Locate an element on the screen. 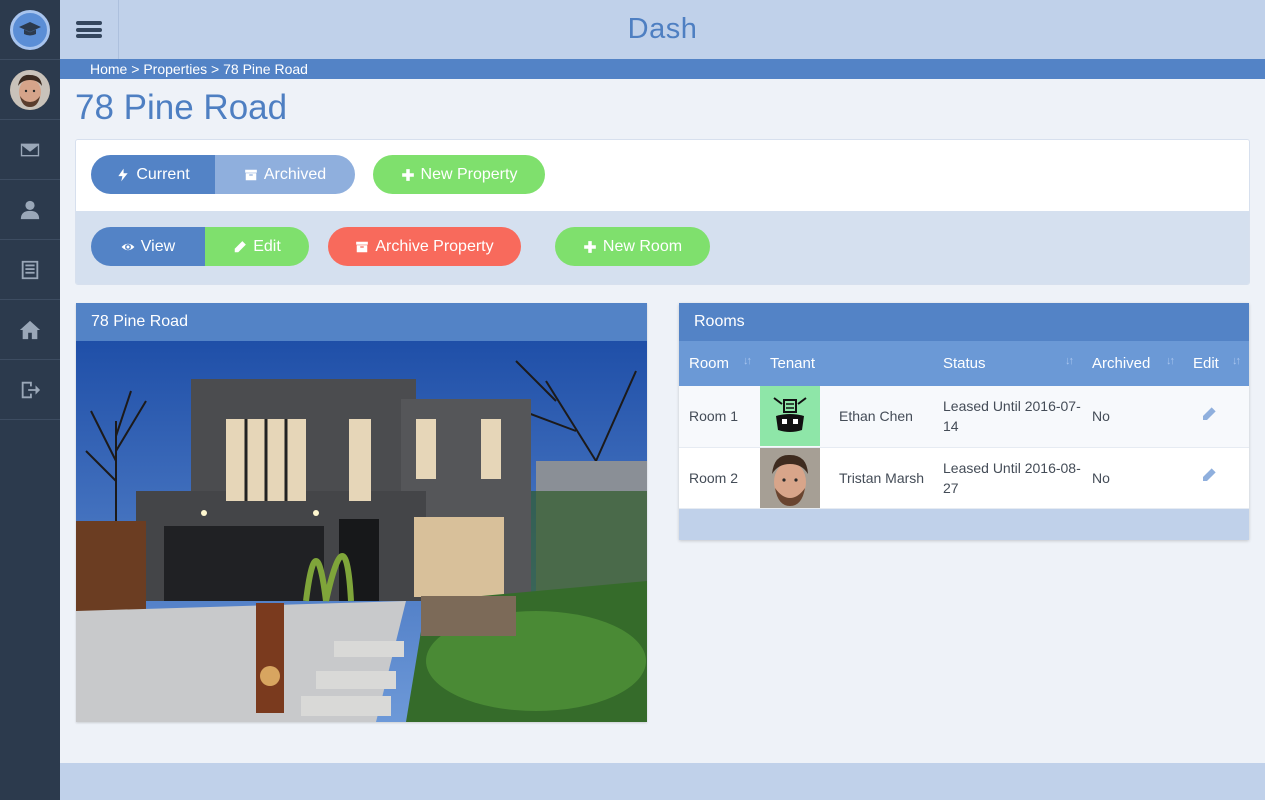 This screenshot has height=800, width=1265. home-icon is located at coordinates (30, 329).